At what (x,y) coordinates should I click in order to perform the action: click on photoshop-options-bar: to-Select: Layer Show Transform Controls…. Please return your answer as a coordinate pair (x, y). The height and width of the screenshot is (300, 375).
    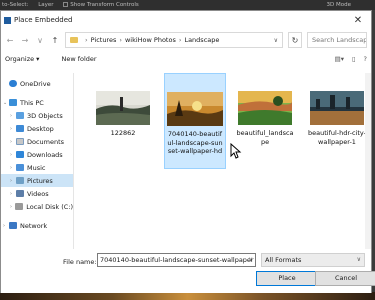
    Looking at the image, I should click on (187, 5).